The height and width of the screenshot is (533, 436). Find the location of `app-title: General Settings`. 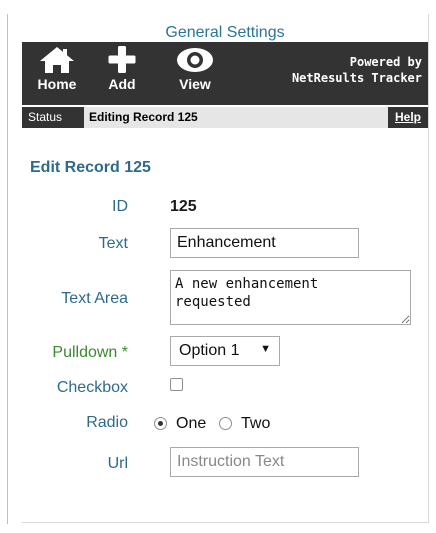

app-title: General Settings is located at coordinates (225, 32).